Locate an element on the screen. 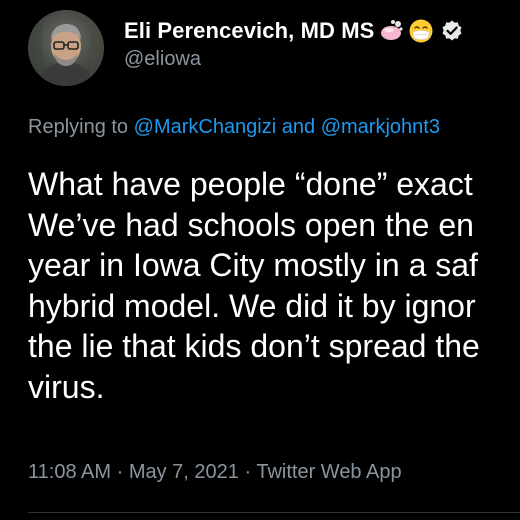  mask-face-icon is located at coordinates (421, 31).